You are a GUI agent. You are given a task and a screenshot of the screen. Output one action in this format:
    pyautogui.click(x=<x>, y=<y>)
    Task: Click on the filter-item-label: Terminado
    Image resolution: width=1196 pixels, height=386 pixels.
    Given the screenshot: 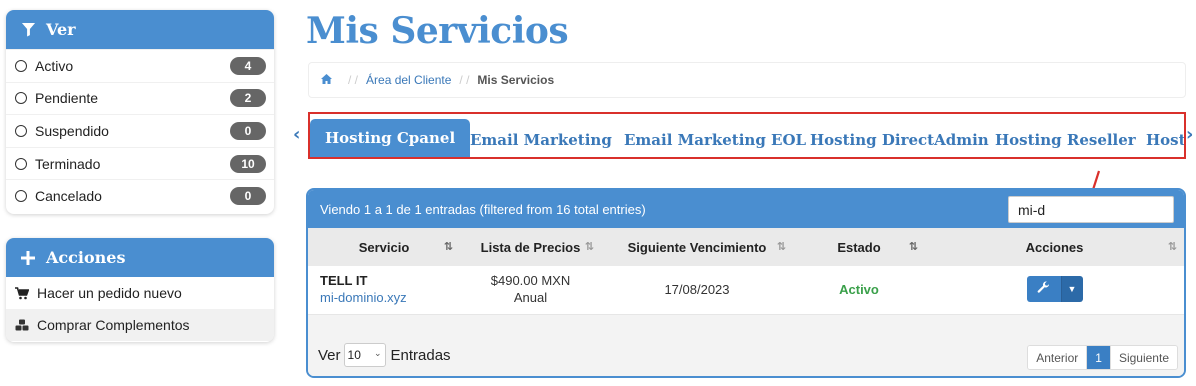 What is the action you would take?
    pyautogui.click(x=68, y=163)
    